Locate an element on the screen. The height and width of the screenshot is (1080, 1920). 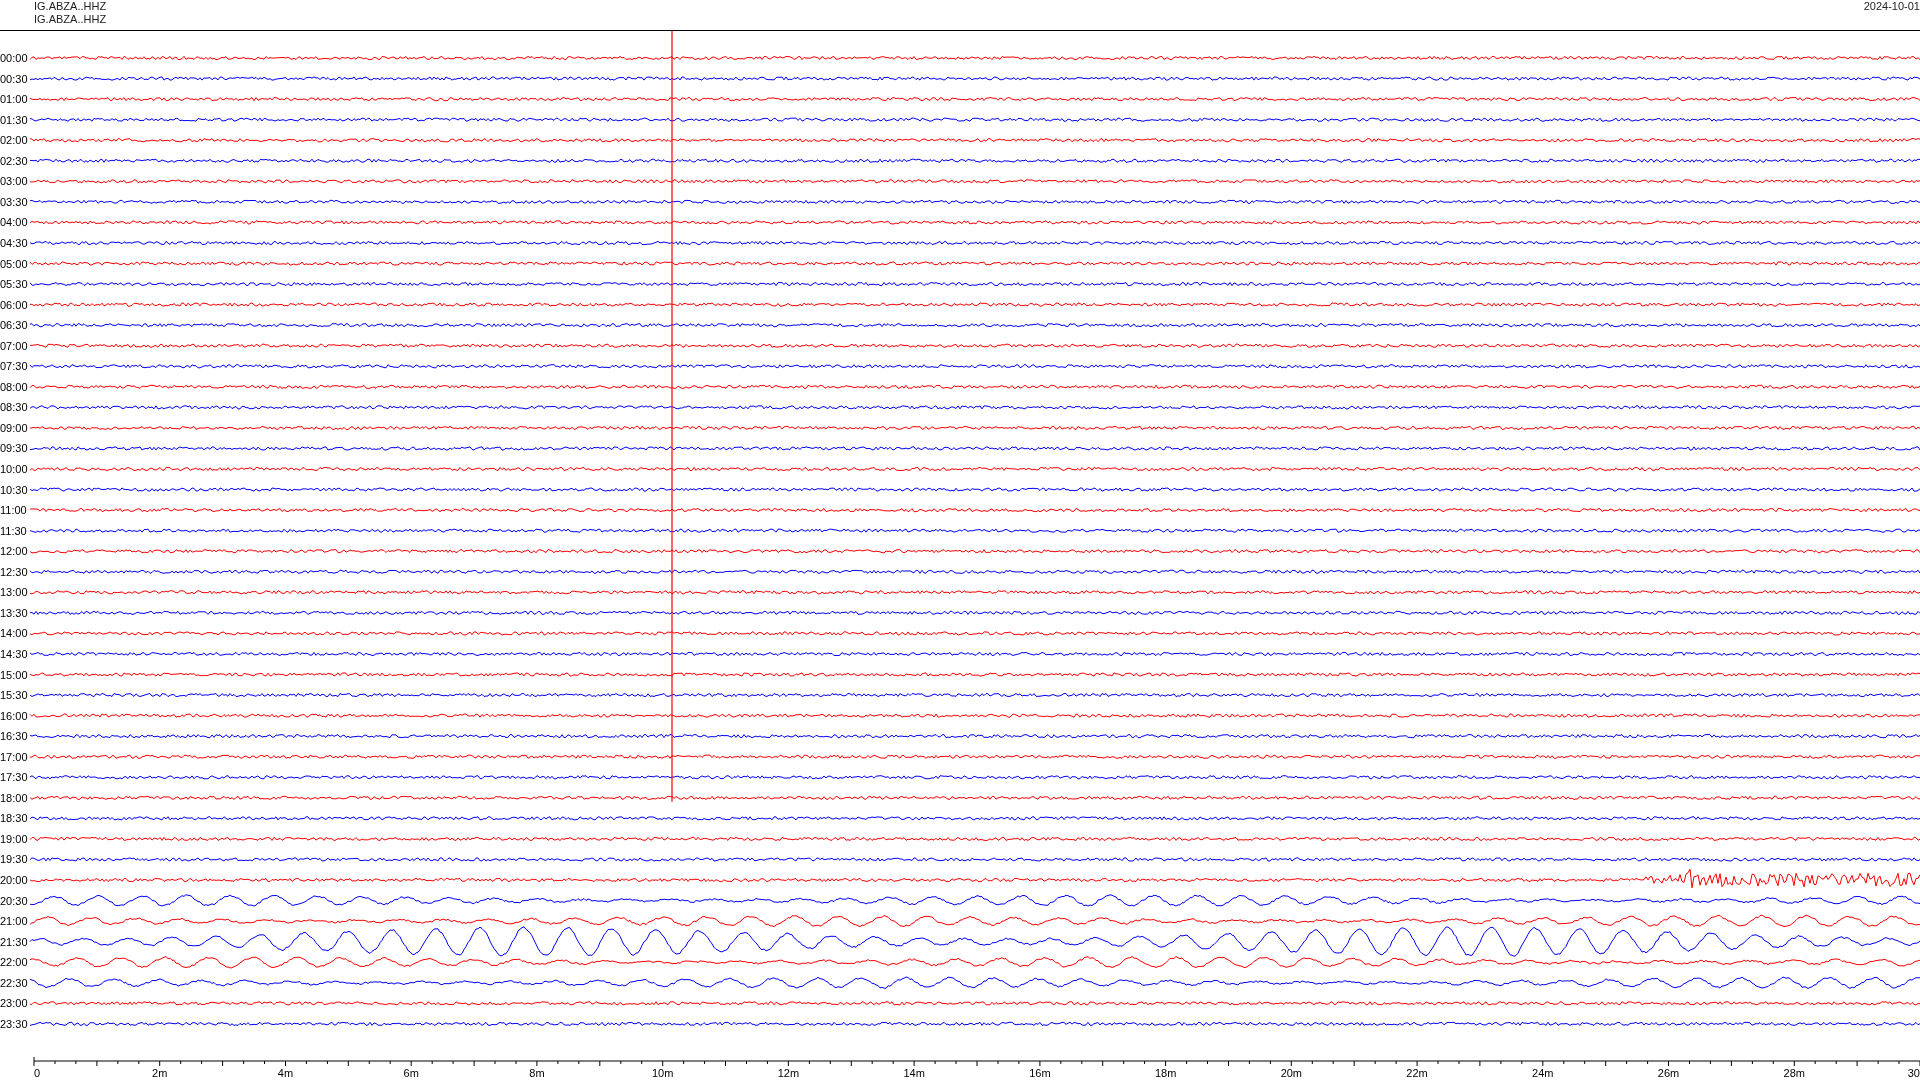
row-time-label: 01:30 is located at coordinates (14, 119).